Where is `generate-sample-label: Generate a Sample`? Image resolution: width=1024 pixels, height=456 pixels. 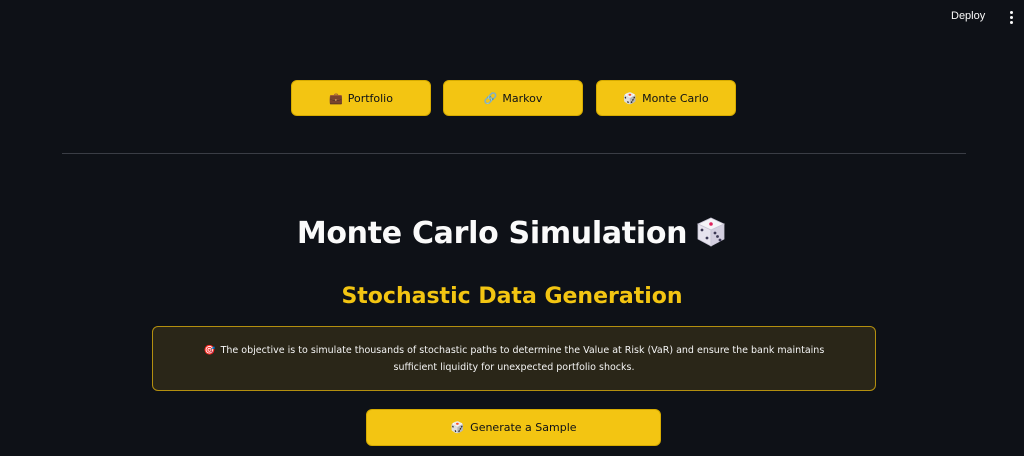 generate-sample-label: Generate a Sample is located at coordinates (523, 427).